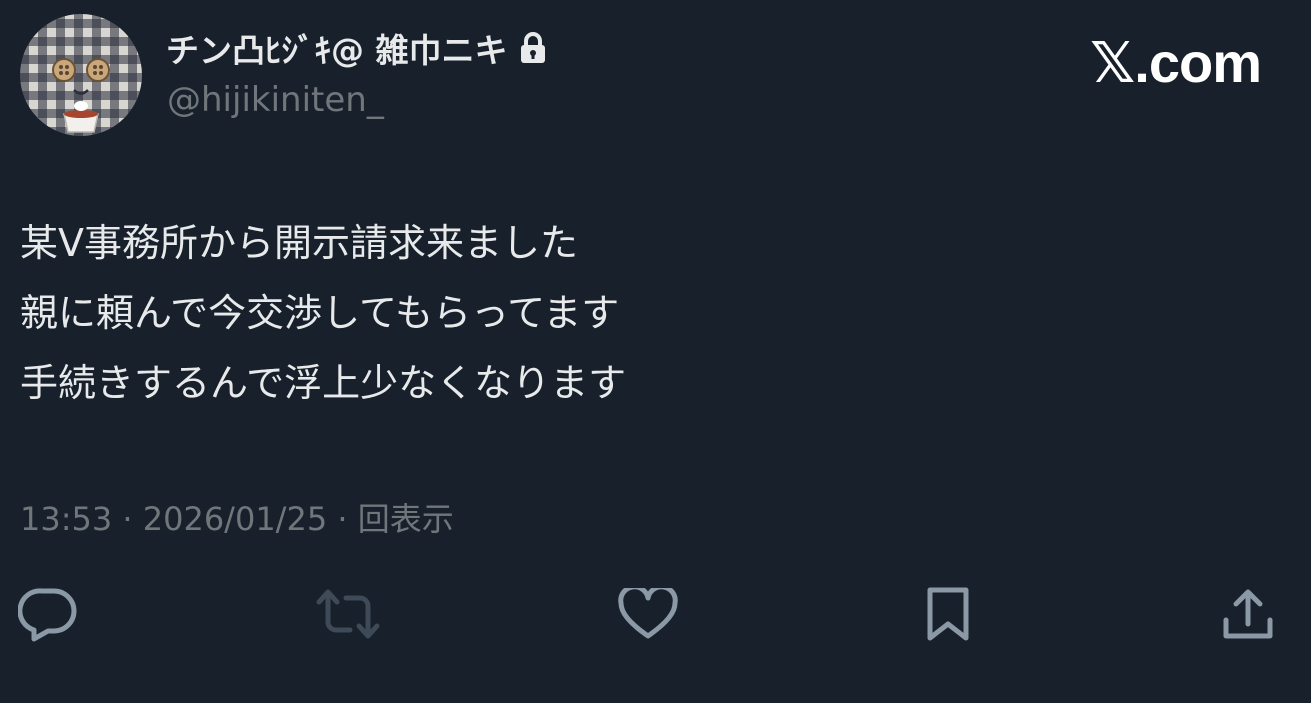 This screenshot has height=703, width=1311. I want to click on reply-button, so click(48, 614).